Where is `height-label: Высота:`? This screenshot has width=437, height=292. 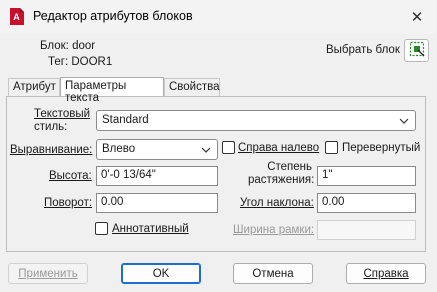 height-label: Высота: is located at coordinates (70, 176).